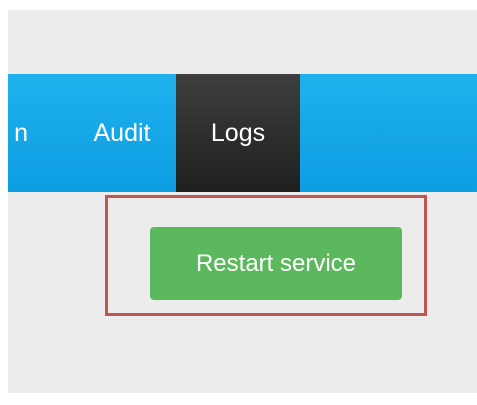 The image size is (477, 405). I want to click on nav-item-logs-label: Logs, so click(238, 132).